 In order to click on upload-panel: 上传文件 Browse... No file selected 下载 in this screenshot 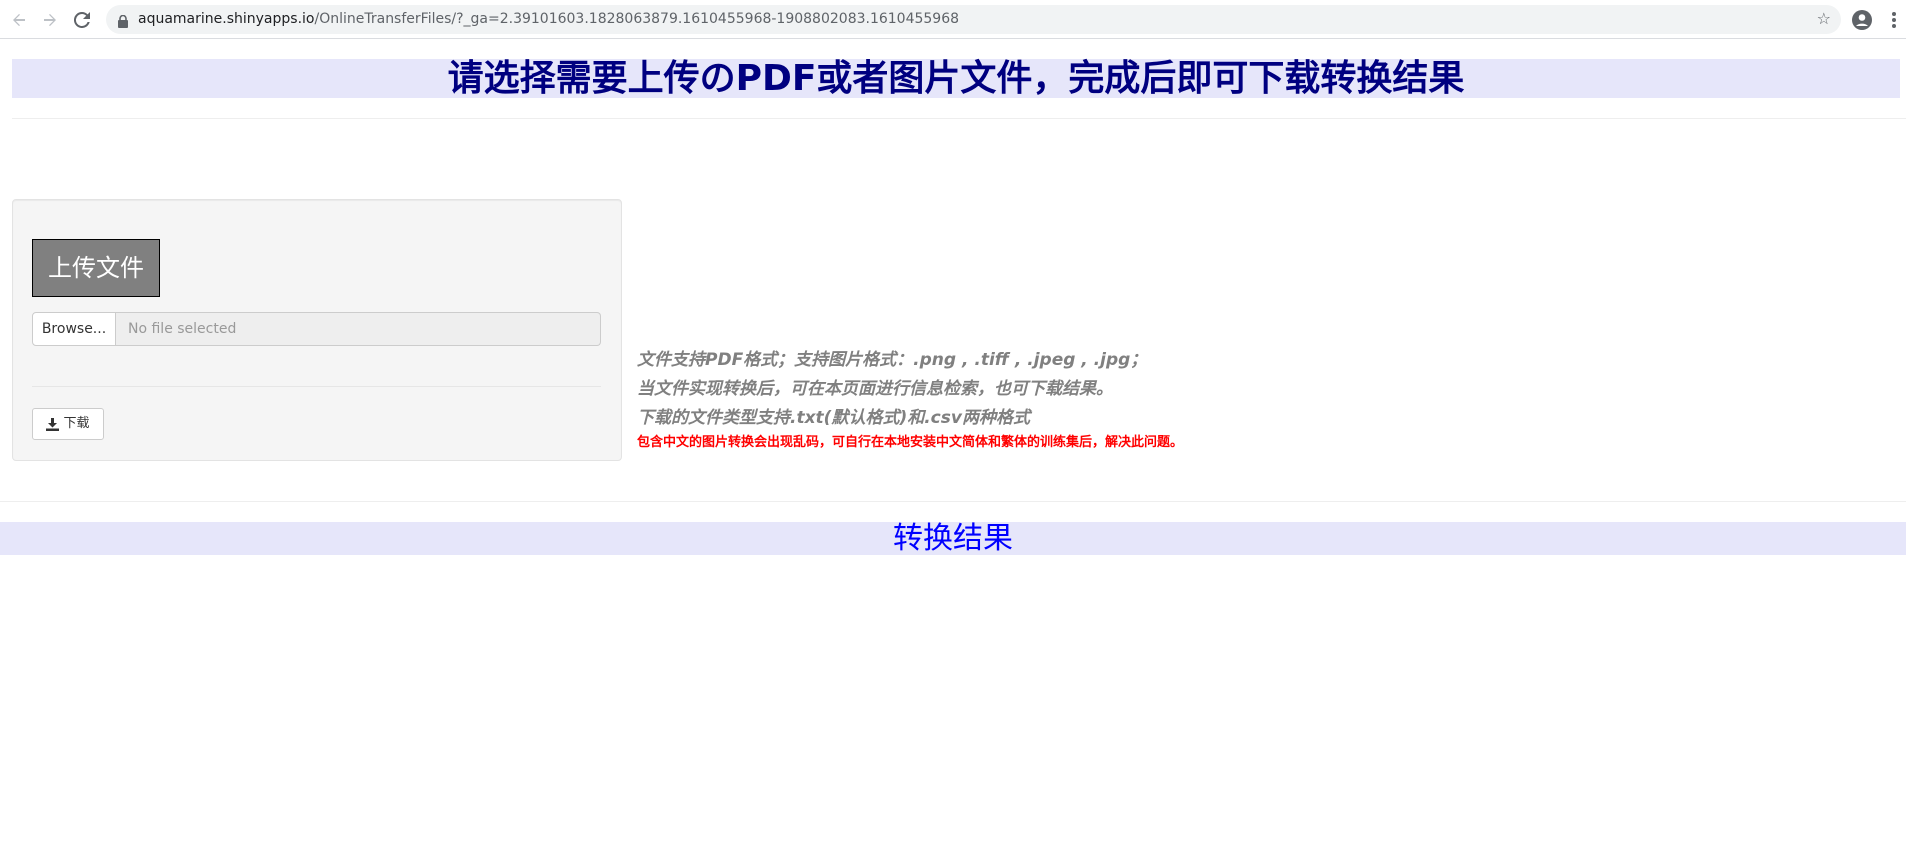, I will do `click(317, 330)`.